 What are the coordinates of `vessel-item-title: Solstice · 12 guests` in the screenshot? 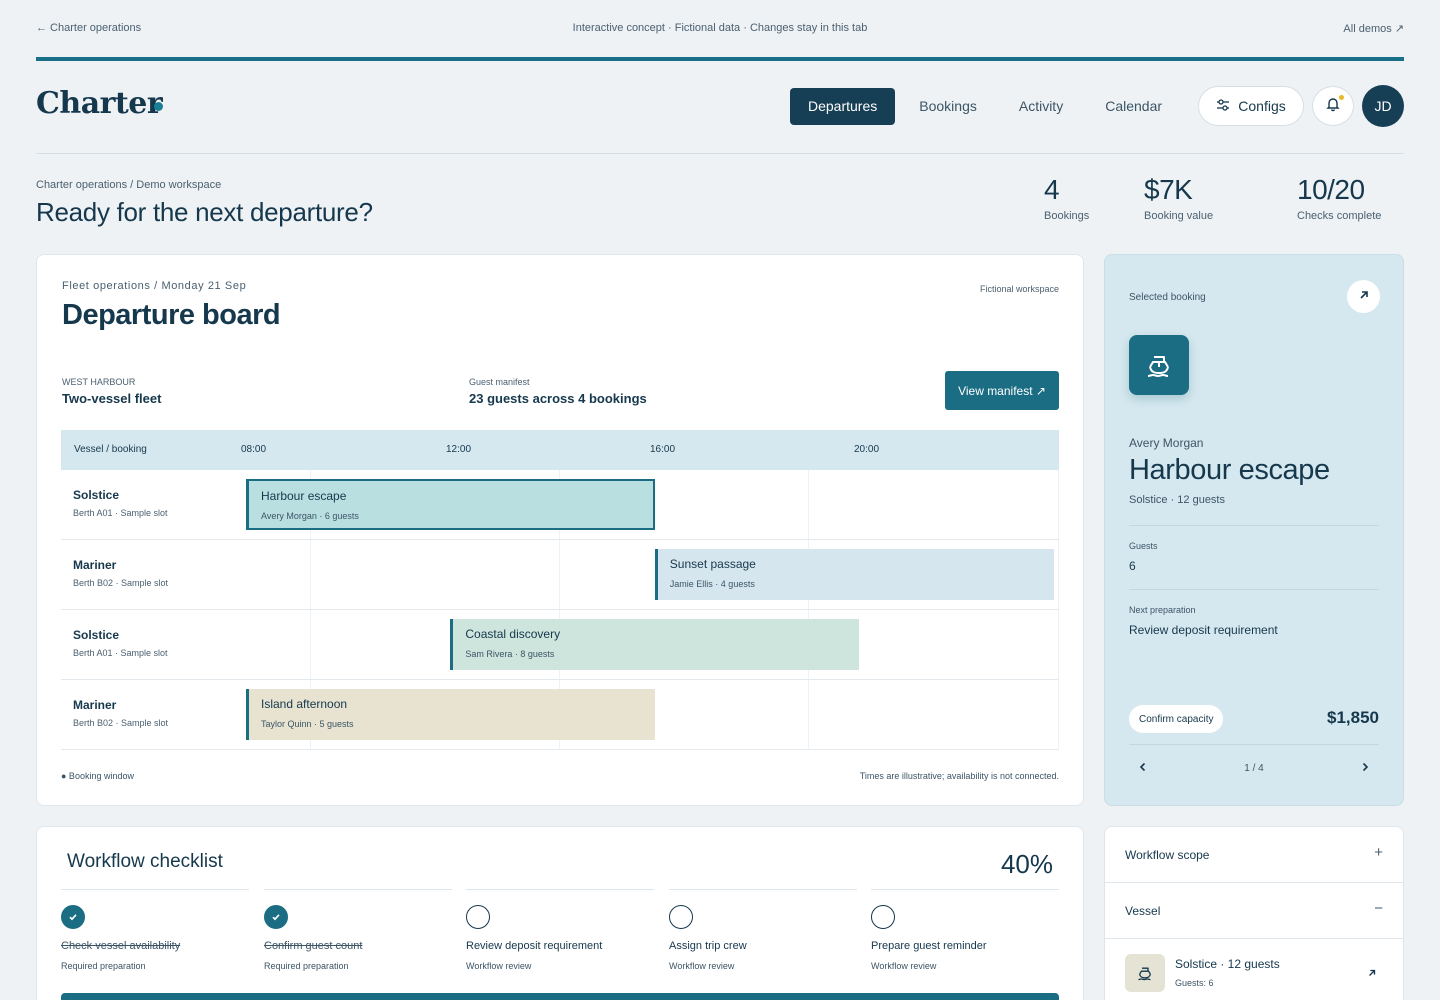 It's located at (1227, 964).